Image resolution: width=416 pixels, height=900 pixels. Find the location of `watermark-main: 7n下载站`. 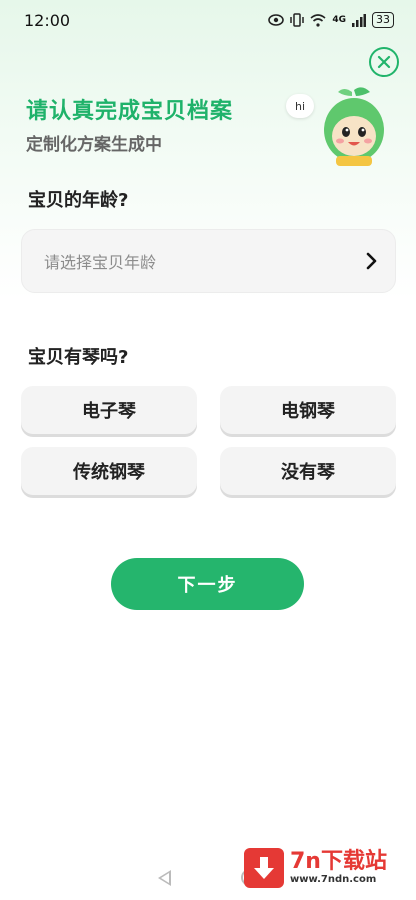

watermark-main: 7n下载站 is located at coordinates (338, 861).